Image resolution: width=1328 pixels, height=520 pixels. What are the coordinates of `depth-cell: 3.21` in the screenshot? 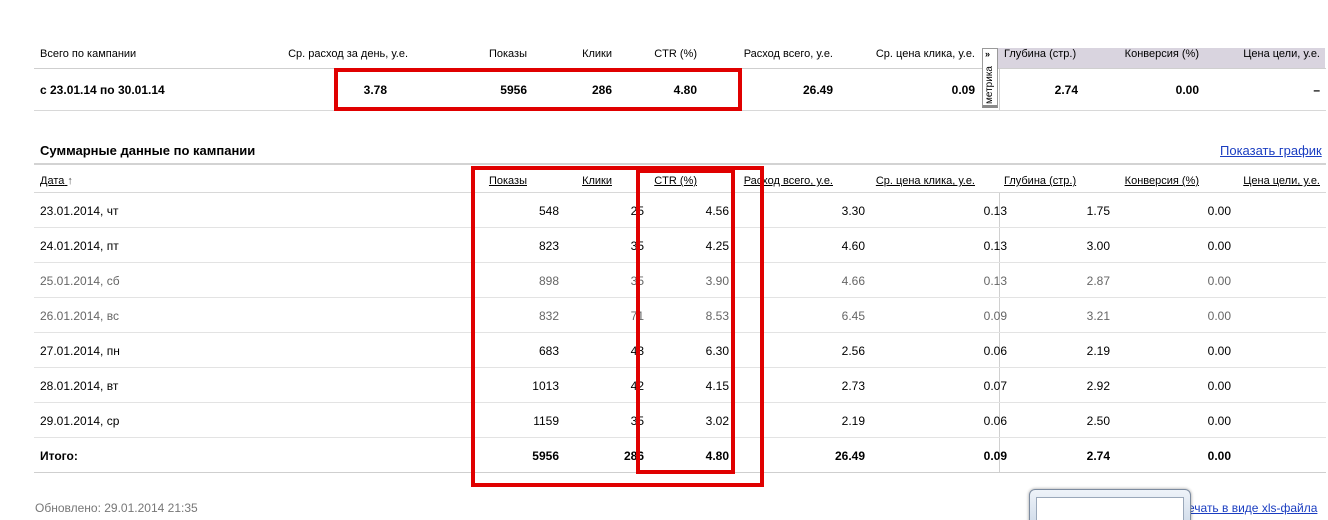 It's located at (1098, 316).